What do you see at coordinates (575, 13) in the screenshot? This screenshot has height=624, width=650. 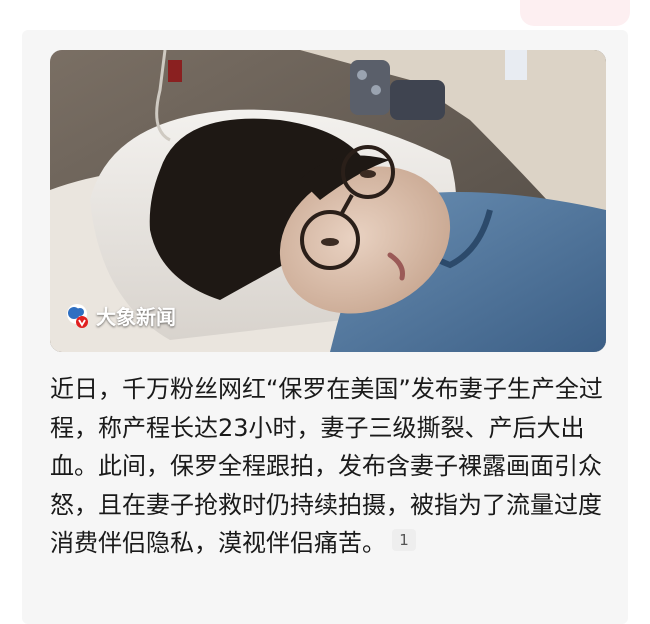 I see `top-decoration` at bounding box center [575, 13].